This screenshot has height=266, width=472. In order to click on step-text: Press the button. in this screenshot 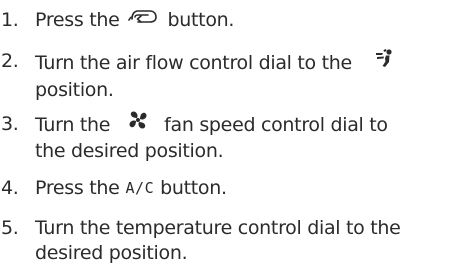, I will do `click(253, 20)`.